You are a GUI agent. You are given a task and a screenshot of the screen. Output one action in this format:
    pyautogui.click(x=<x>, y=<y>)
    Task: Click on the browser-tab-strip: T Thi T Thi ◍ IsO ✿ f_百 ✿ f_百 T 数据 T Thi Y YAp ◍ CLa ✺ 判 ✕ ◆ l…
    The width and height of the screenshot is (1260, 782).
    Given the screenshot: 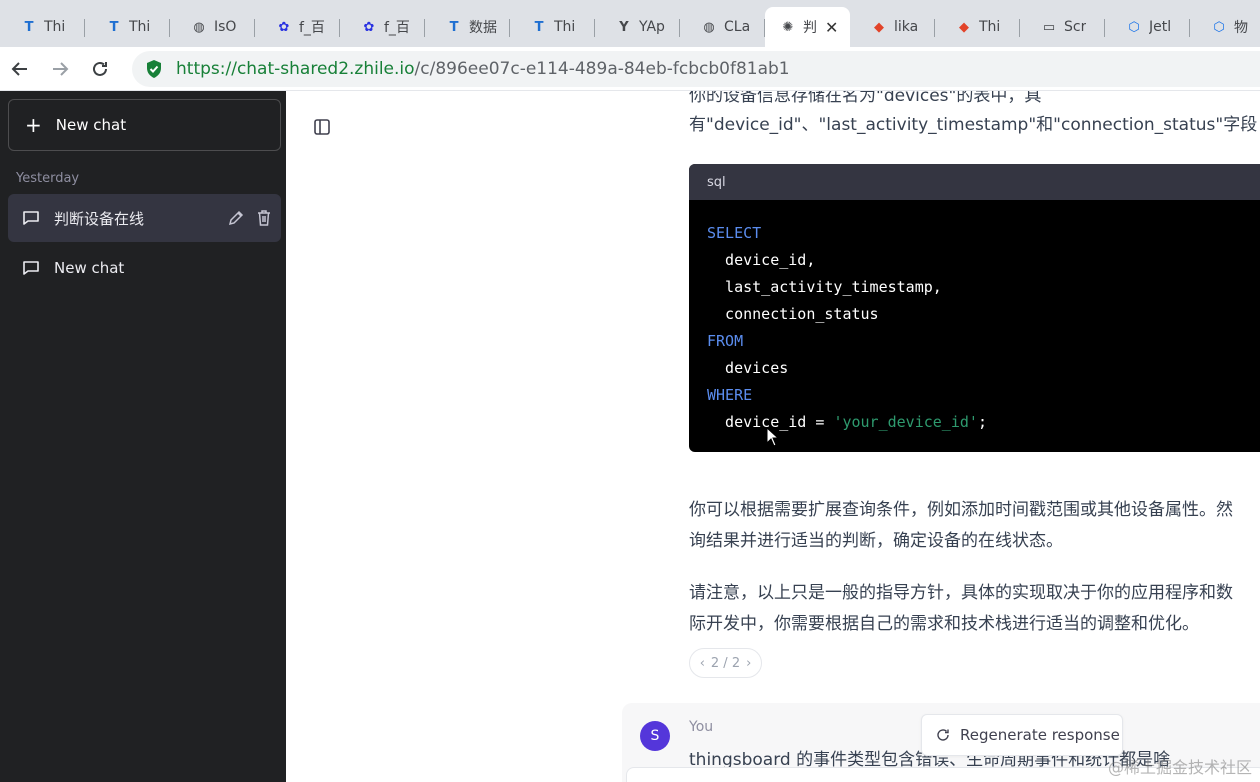 What is the action you would take?
    pyautogui.click(x=630, y=23)
    